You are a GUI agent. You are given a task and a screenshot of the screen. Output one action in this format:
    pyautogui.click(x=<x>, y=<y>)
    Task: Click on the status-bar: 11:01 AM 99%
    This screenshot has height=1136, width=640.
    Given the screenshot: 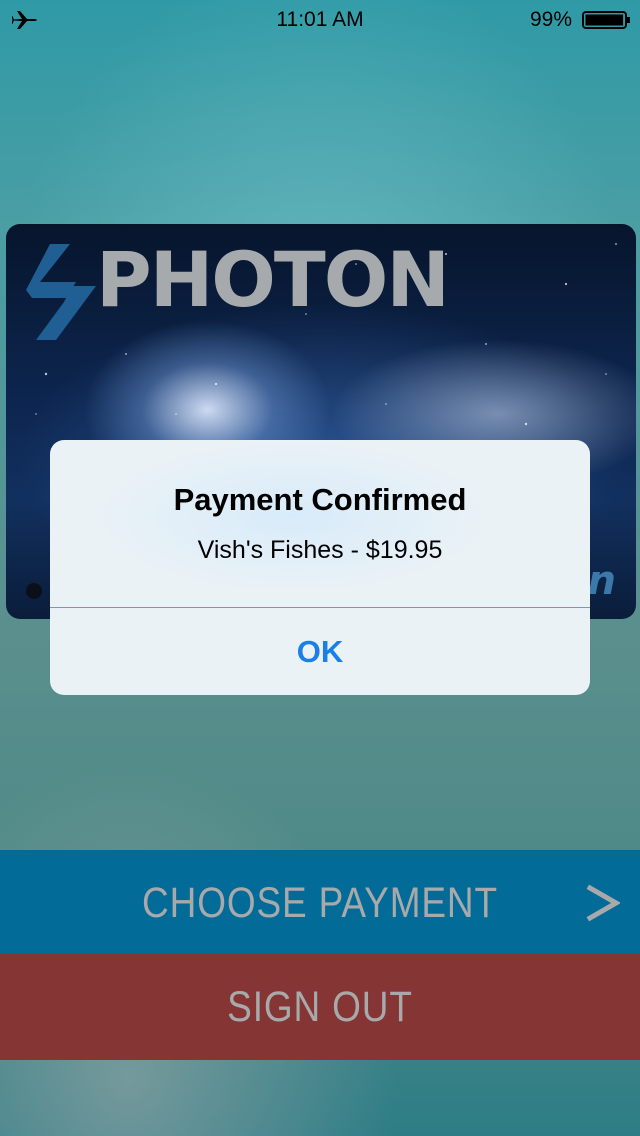 What is the action you would take?
    pyautogui.click(x=320, y=20)
    